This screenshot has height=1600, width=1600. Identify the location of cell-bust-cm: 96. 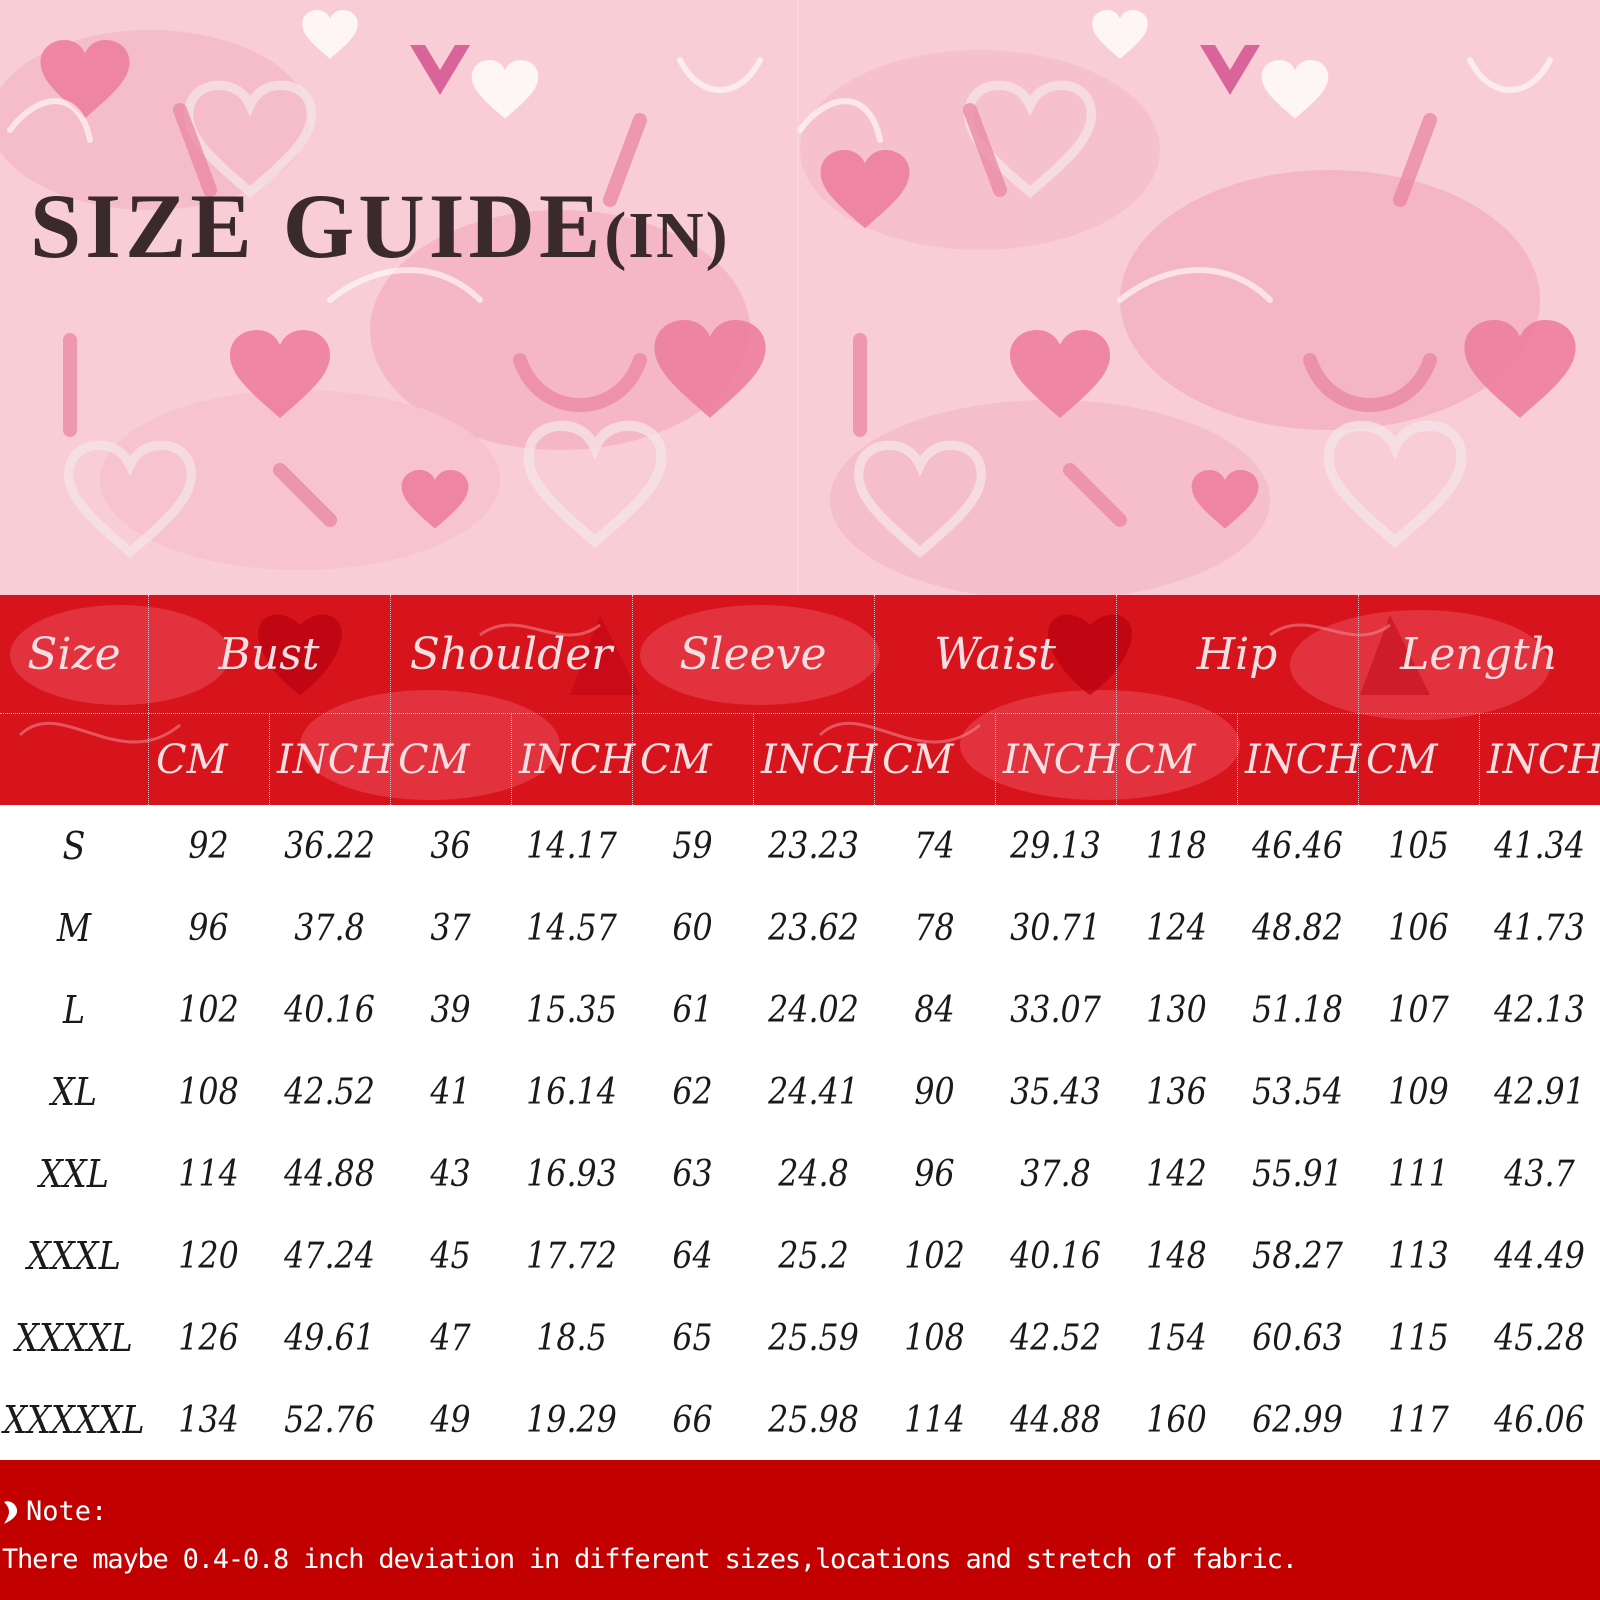
(208, 928).